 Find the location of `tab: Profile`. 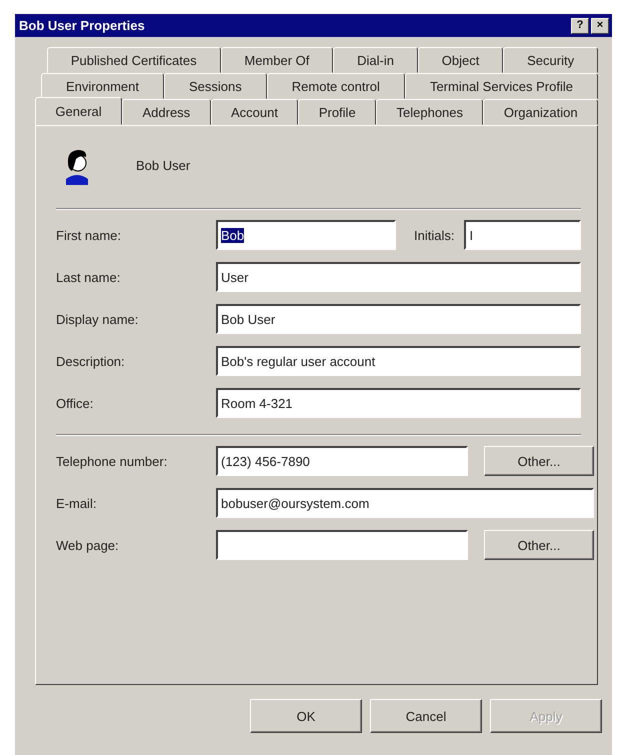

tab: Profile is located at coordinates (337, 112).